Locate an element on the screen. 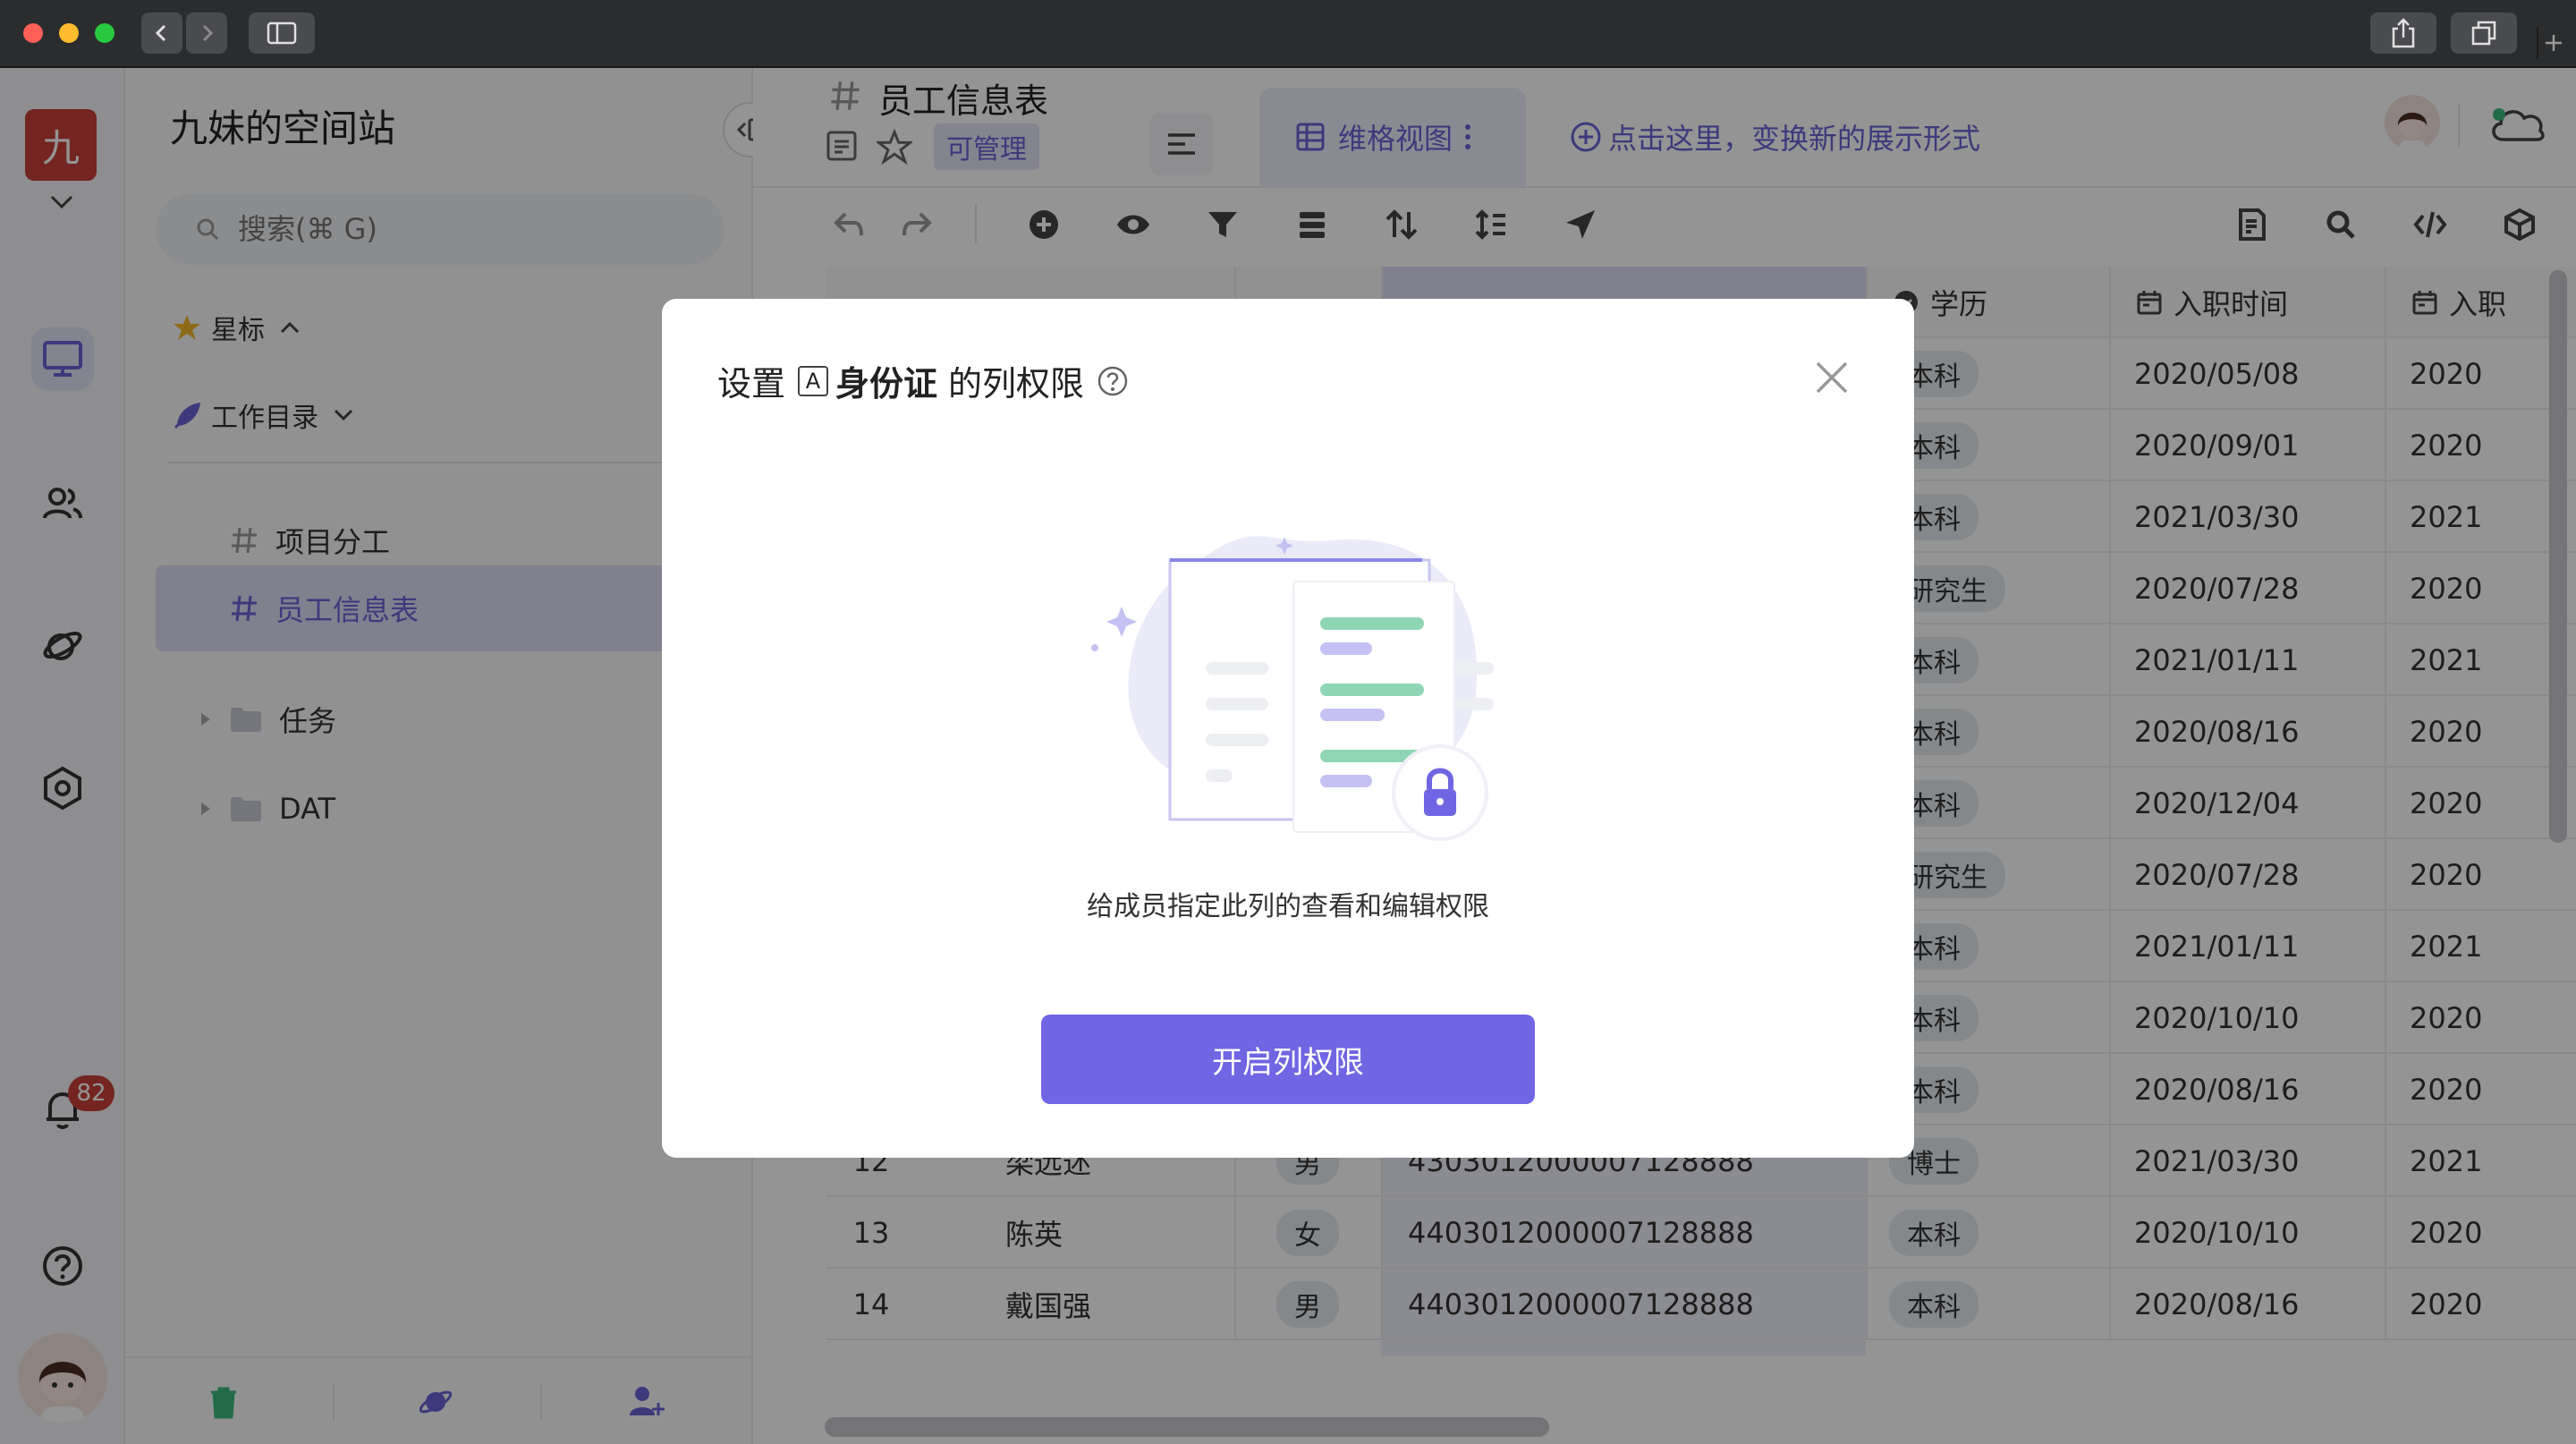 The image size is (2576, 1444). plus-icon is located at coordinates (2554, 43).